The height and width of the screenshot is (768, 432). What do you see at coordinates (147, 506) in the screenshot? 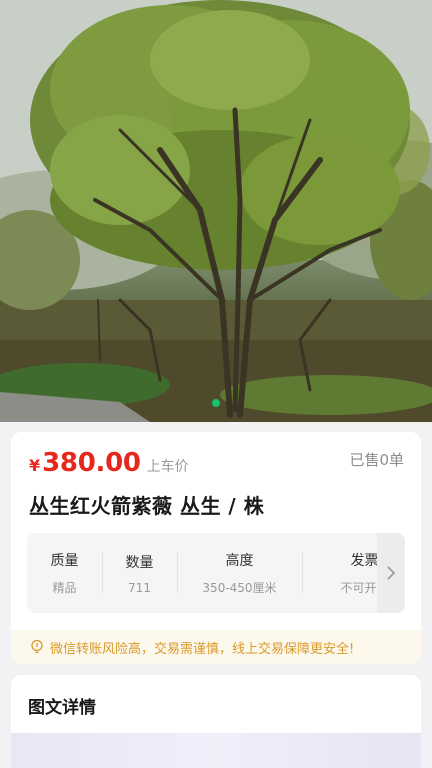
I see `product-title: 丛生红火箭紫薇 丛生 / 株` at bounding box center [147, 506].